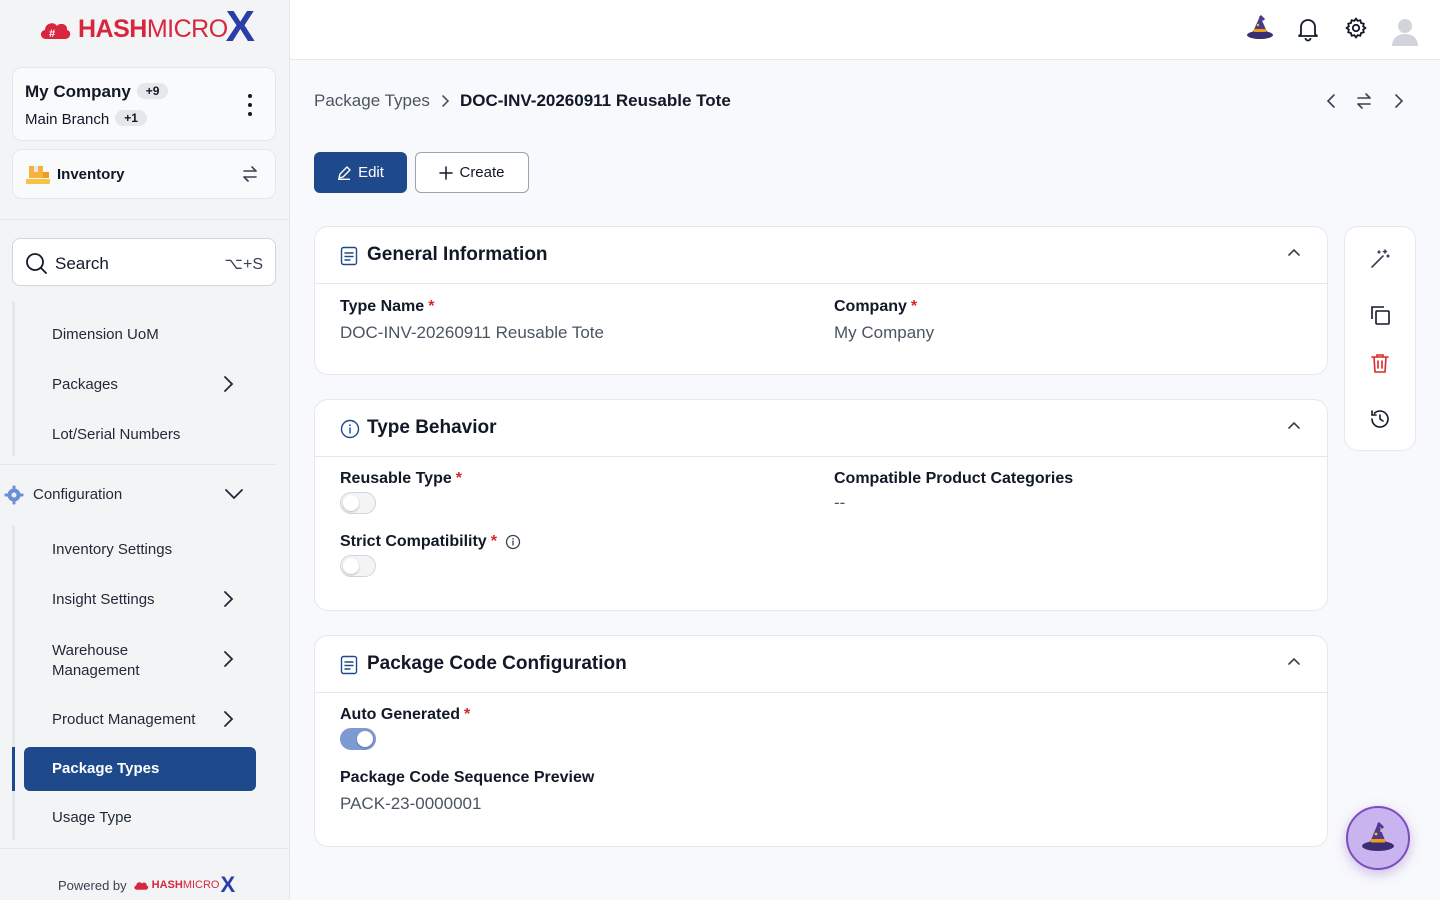  What do you see at coordinates (472, 172) in the screenshot?
I see `create-button: Create` at bounding box center [472, 172].